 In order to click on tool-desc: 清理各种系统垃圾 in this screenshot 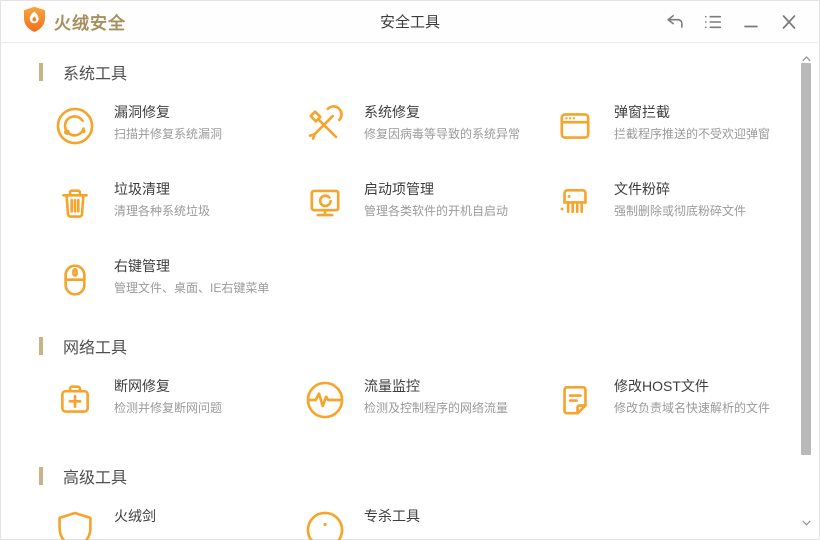, I will do `click(162, 211)`.